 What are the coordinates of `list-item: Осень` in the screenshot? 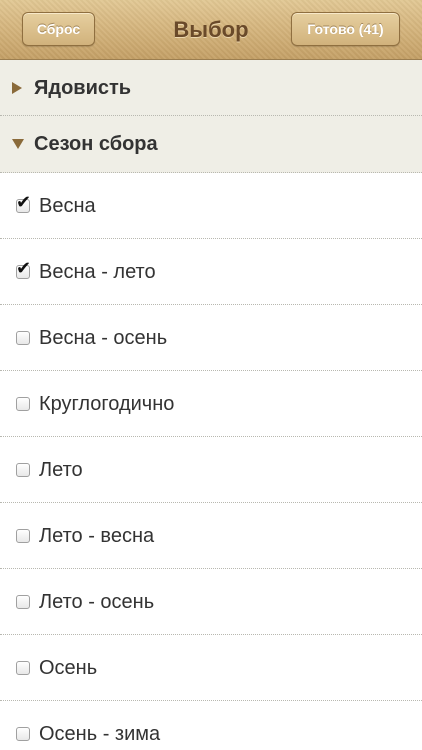 It's located at (211, 668).